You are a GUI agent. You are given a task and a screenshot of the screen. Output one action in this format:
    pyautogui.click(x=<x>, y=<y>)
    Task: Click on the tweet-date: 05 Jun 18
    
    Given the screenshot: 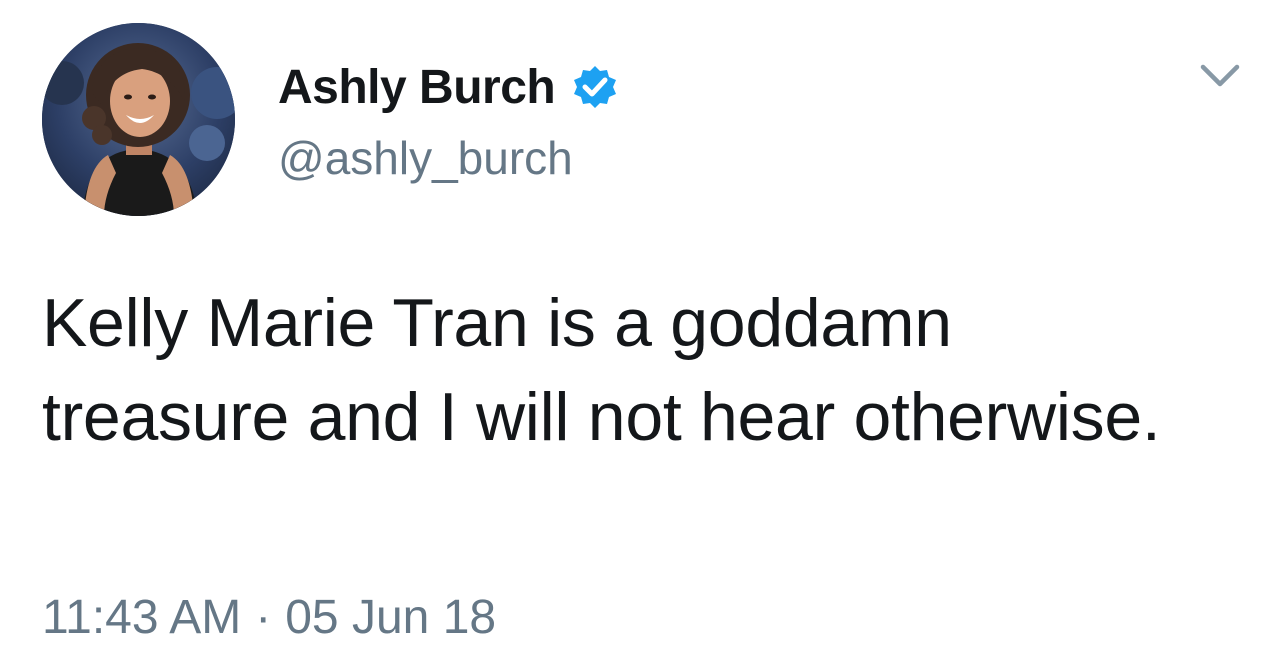 What is the action you would take?
    pyautogui.click(x=391, y=617)
    